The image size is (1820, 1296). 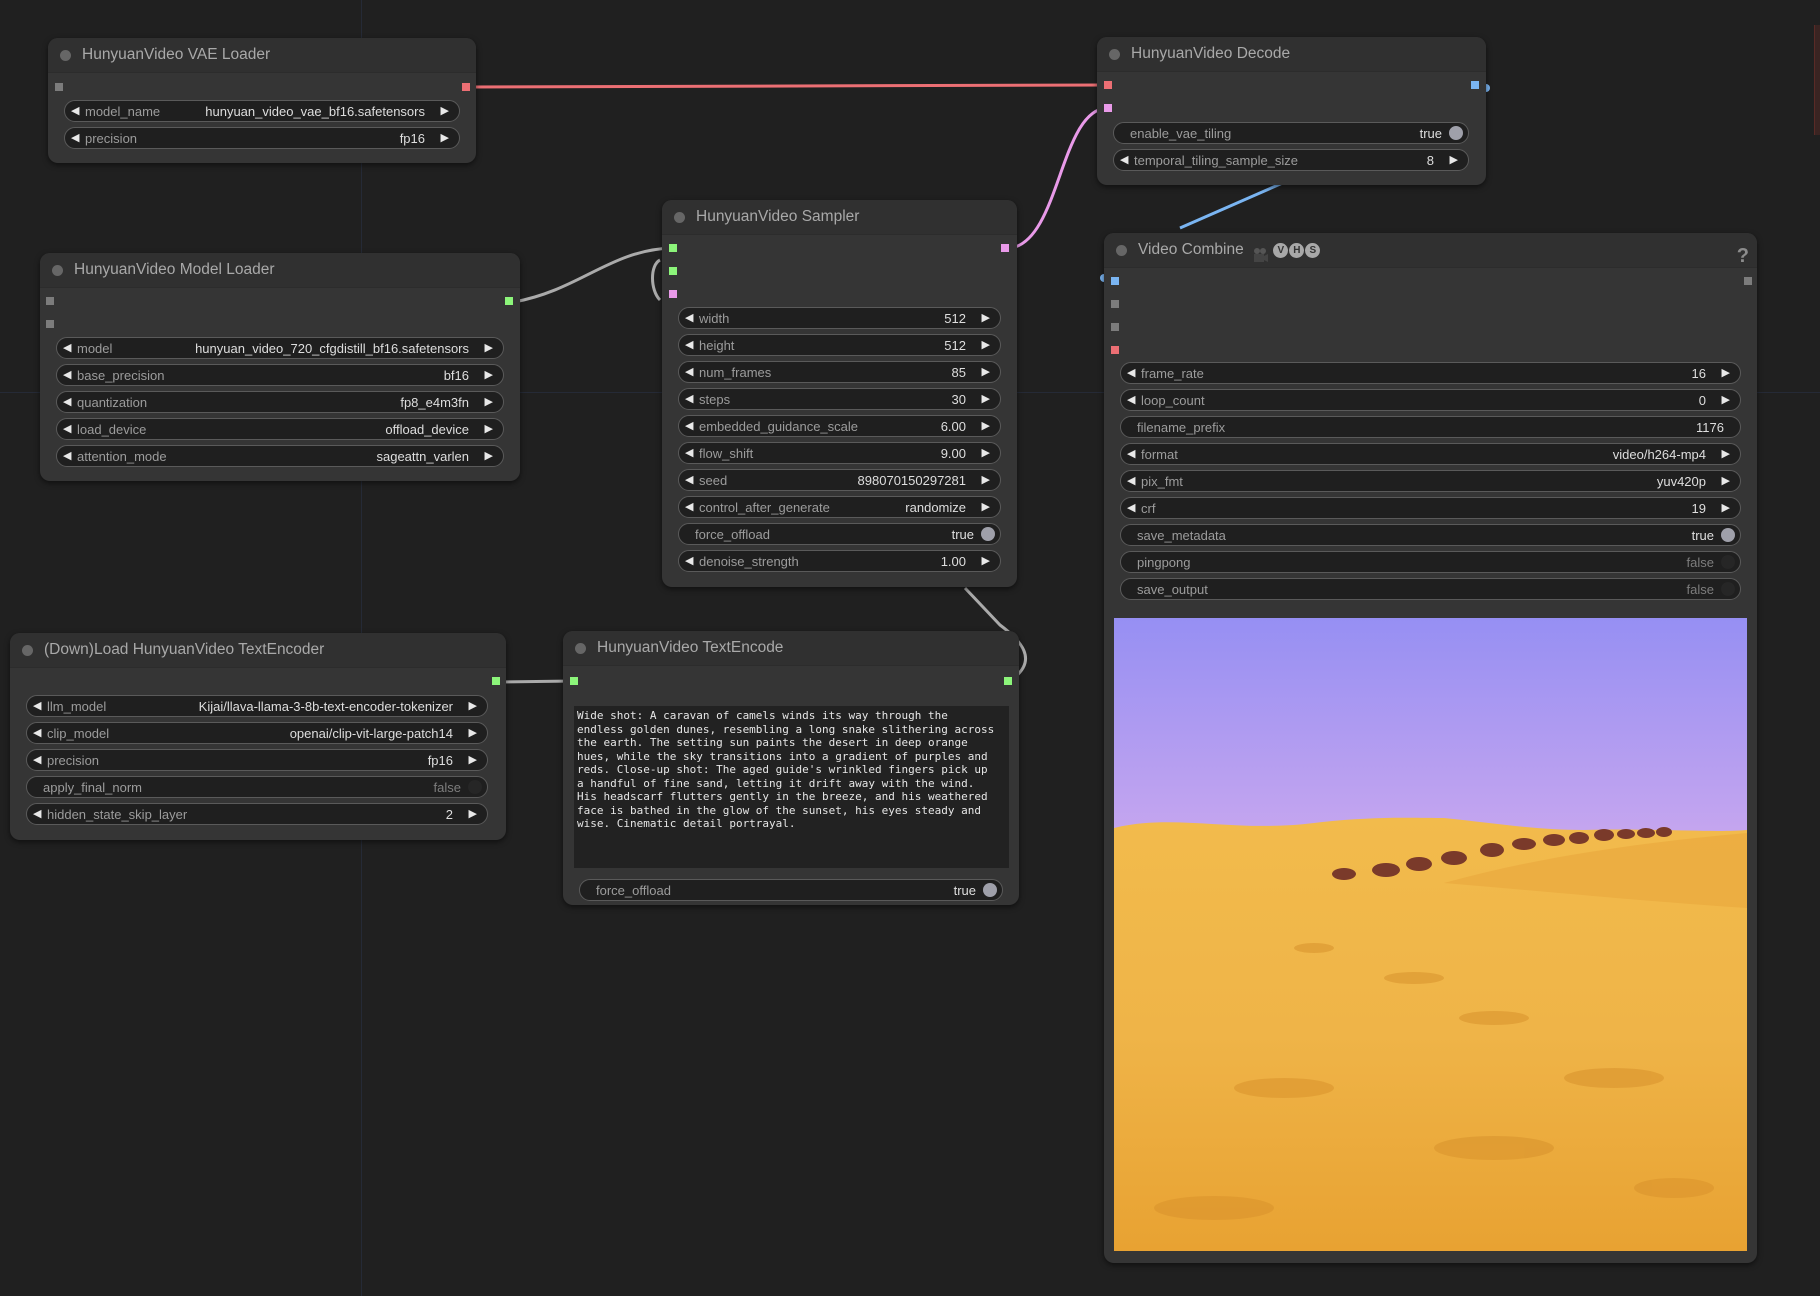 I want to click on node-title: HunyuanVideo TextEncode, so click(x=791, y=648).